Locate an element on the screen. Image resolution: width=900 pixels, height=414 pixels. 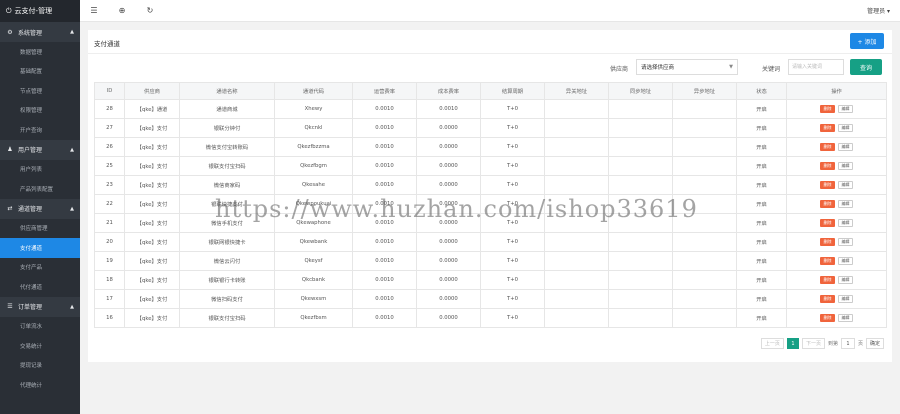
query-button: 查询 is located at coordinates (866, 67).